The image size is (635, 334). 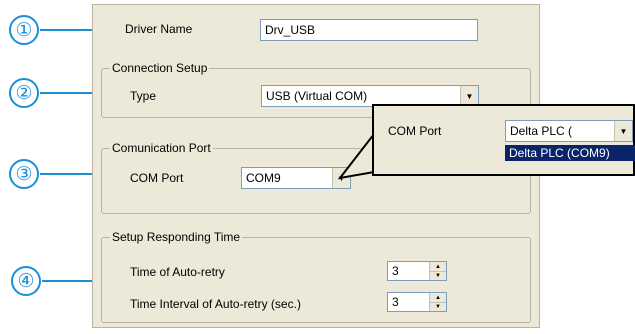 What do you see at coordinates (570, 153) in the screenshot?
I see `popup-com-port-option-selected: Delta PLC (COM9)` at bounding box center [570, 153].